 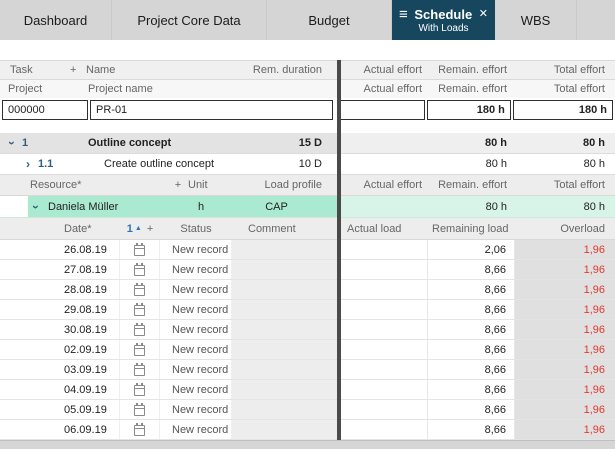 What do you see at coordinates (88, 349) in the screenshot?
I see `load-date-cell: 02.09.19` at bounding box center [88, 349].